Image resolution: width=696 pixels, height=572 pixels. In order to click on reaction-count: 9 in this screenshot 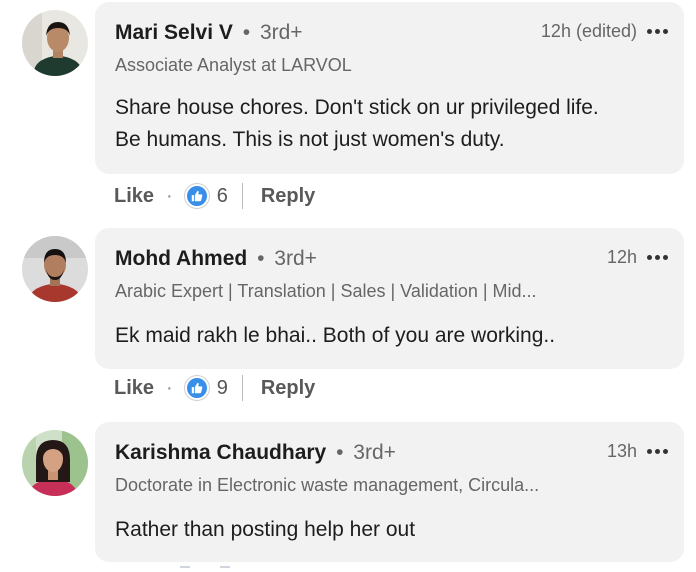, I will do `click(222, 388)`.